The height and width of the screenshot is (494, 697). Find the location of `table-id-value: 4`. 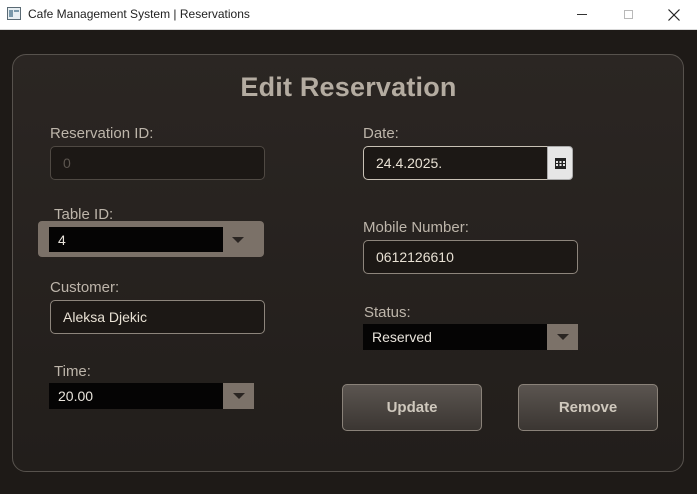

table-id-value: 4 is located at coordinates (62, 239).